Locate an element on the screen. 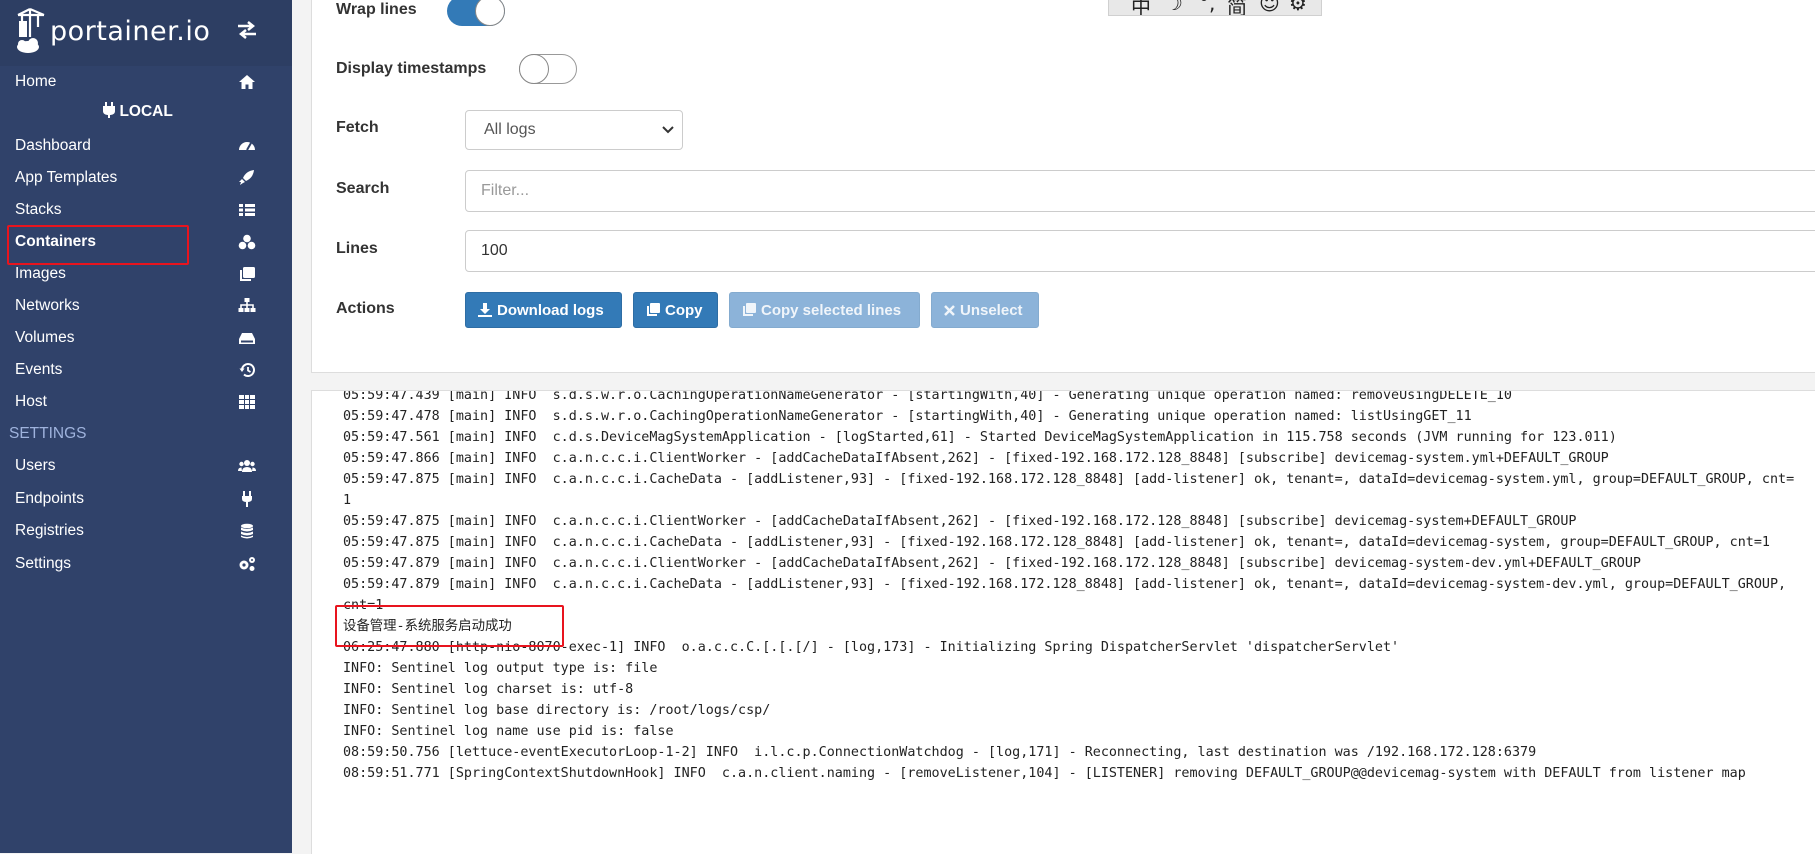  home-icon is located at coordinates (247, 82).